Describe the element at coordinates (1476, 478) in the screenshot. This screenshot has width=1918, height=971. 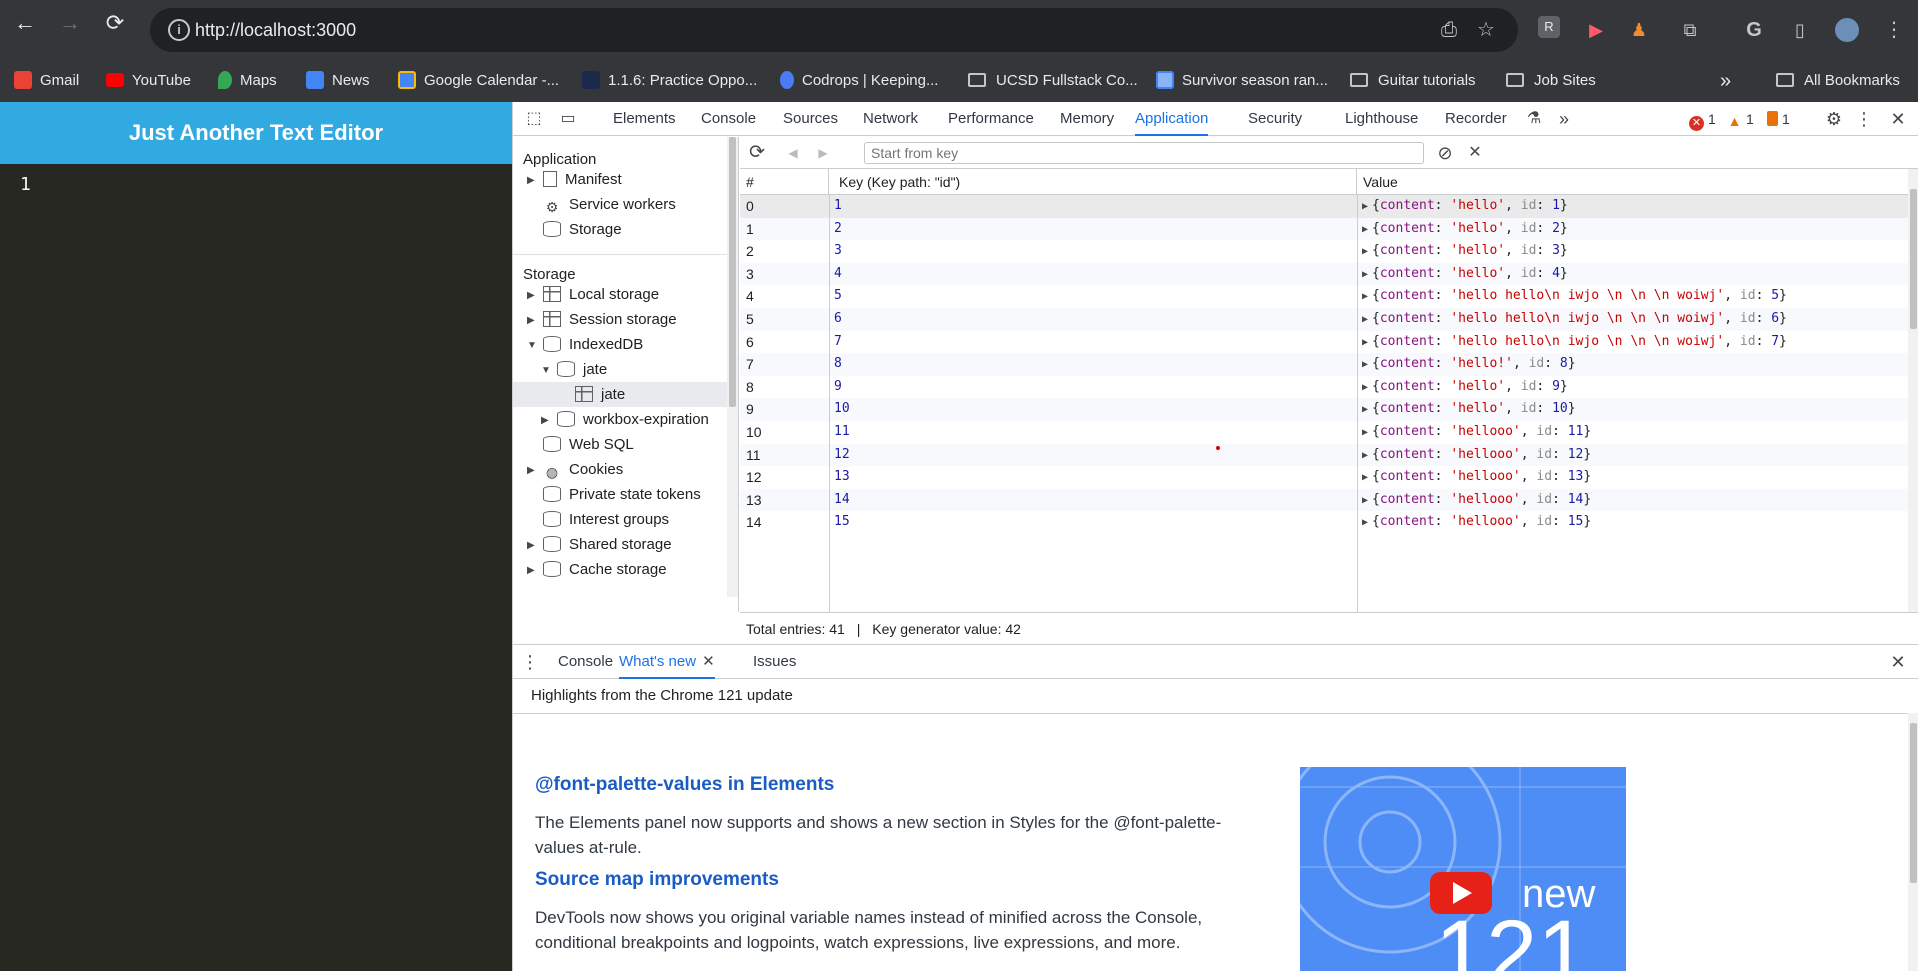
I see `row-value: ▶ {content: 'hellooo', id: 13}` at that location.